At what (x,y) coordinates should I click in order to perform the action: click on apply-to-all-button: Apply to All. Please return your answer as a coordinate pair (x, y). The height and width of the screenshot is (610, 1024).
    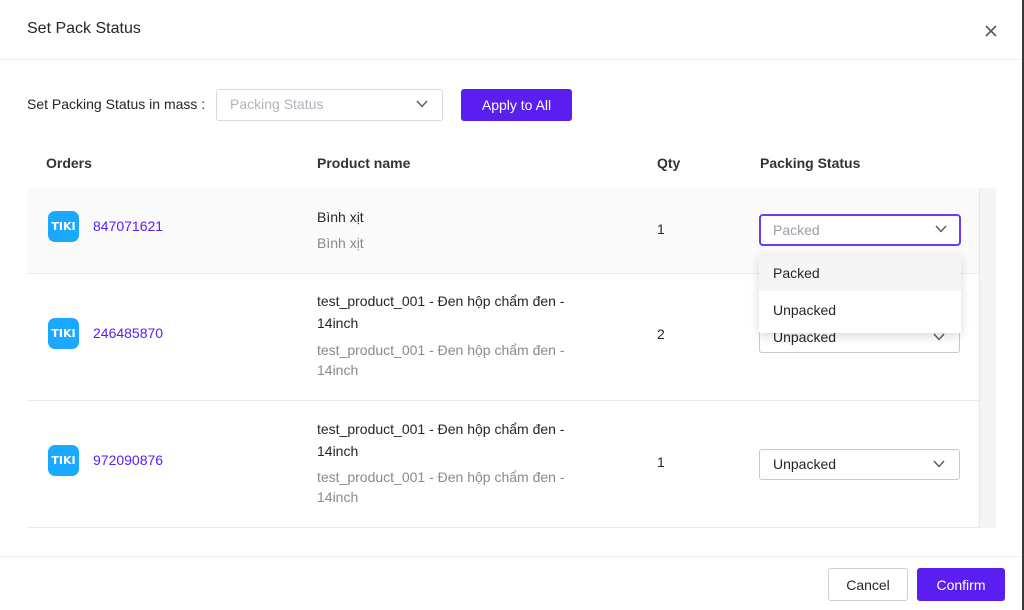
    Looking at the image, I should click on (516, 105).